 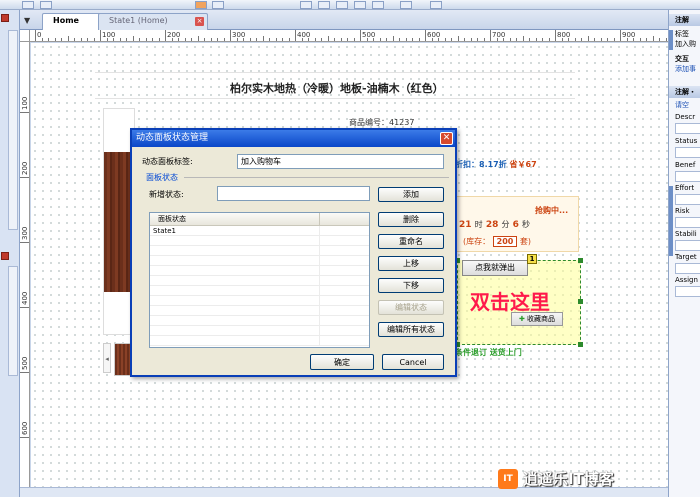 I want to click on discount-text: 折扣：8.17折 省￥67, so click(x=496, y=164).